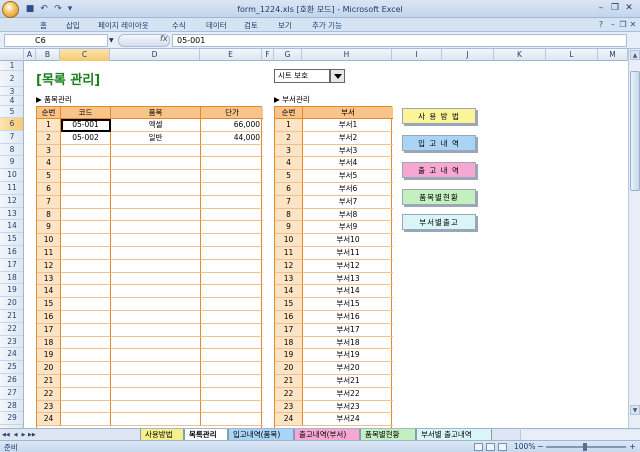  Describe the element at coordinates (439, 197) in the screenshot. I see `item-status-button: 품목별현황` at that location.